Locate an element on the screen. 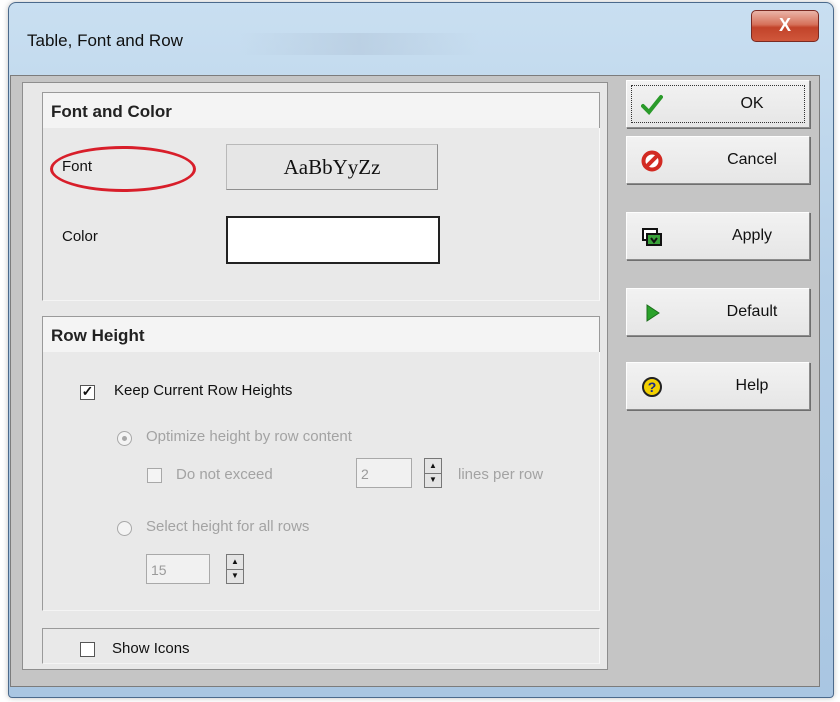 The width and height of the screenshot is (840, 702). do-not-exceed-checkbox is located at coordinates (154, 475).